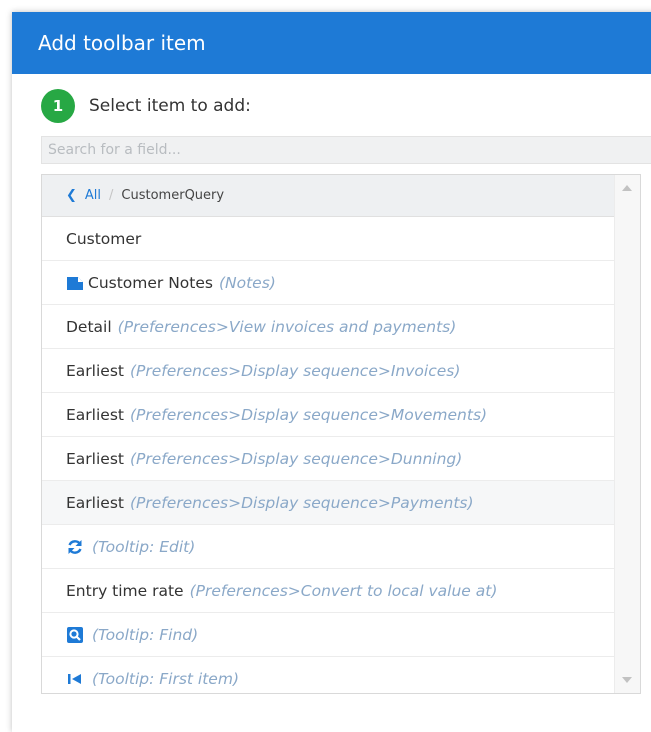 This screenshot has width=651, height=732. Describe the element at coordinates (144, 546) in the screenshot. I see `item-hint: (Tooltip: Edit)` at that location.